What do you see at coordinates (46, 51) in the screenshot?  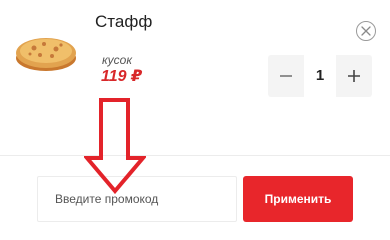 I see `pizza-icon` at bounding box center [46, 51].